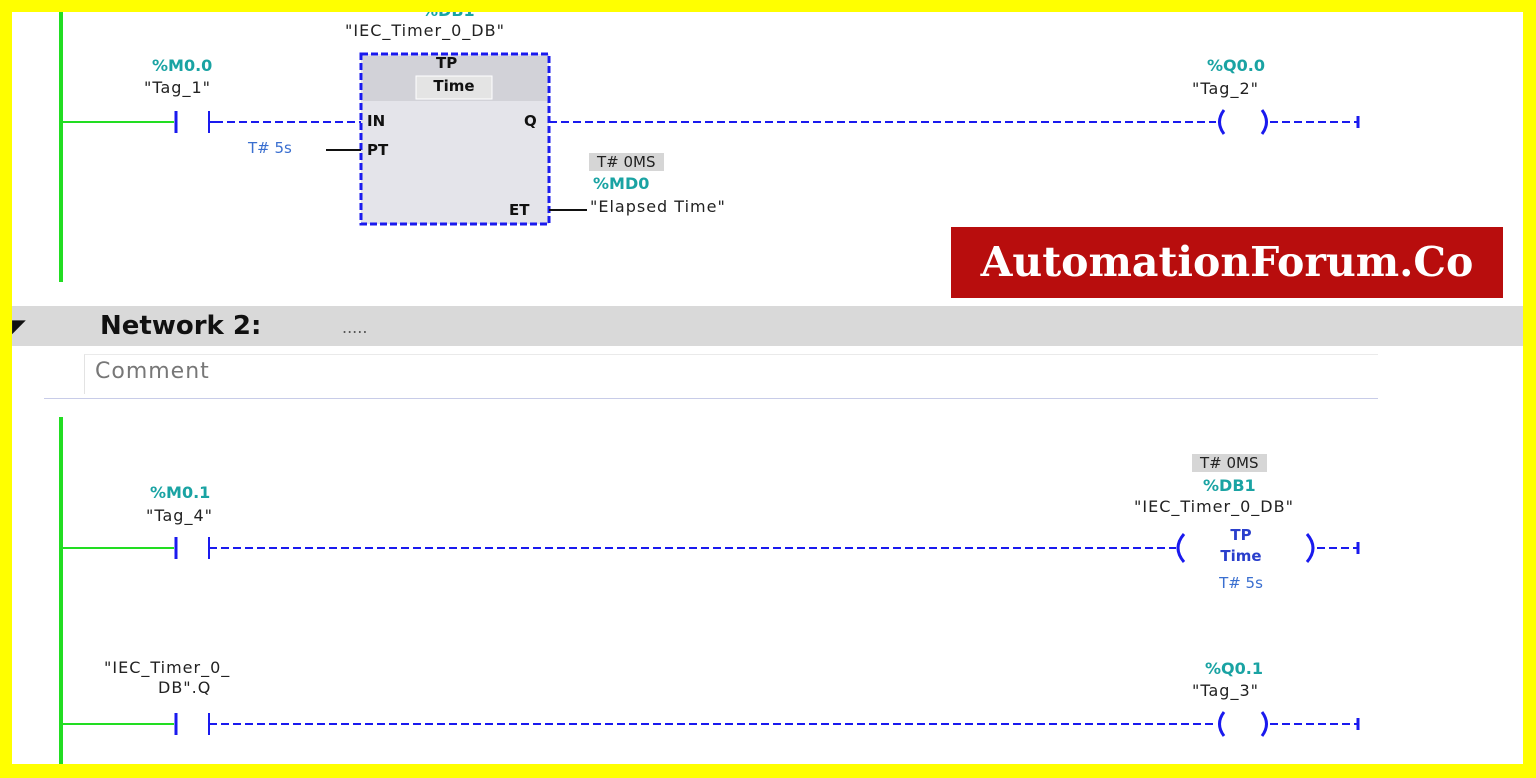  Describe the element at coordinates (1236, 65) in the screenshot. I see `coil-address-q0-0: %Q0.0` at that location.